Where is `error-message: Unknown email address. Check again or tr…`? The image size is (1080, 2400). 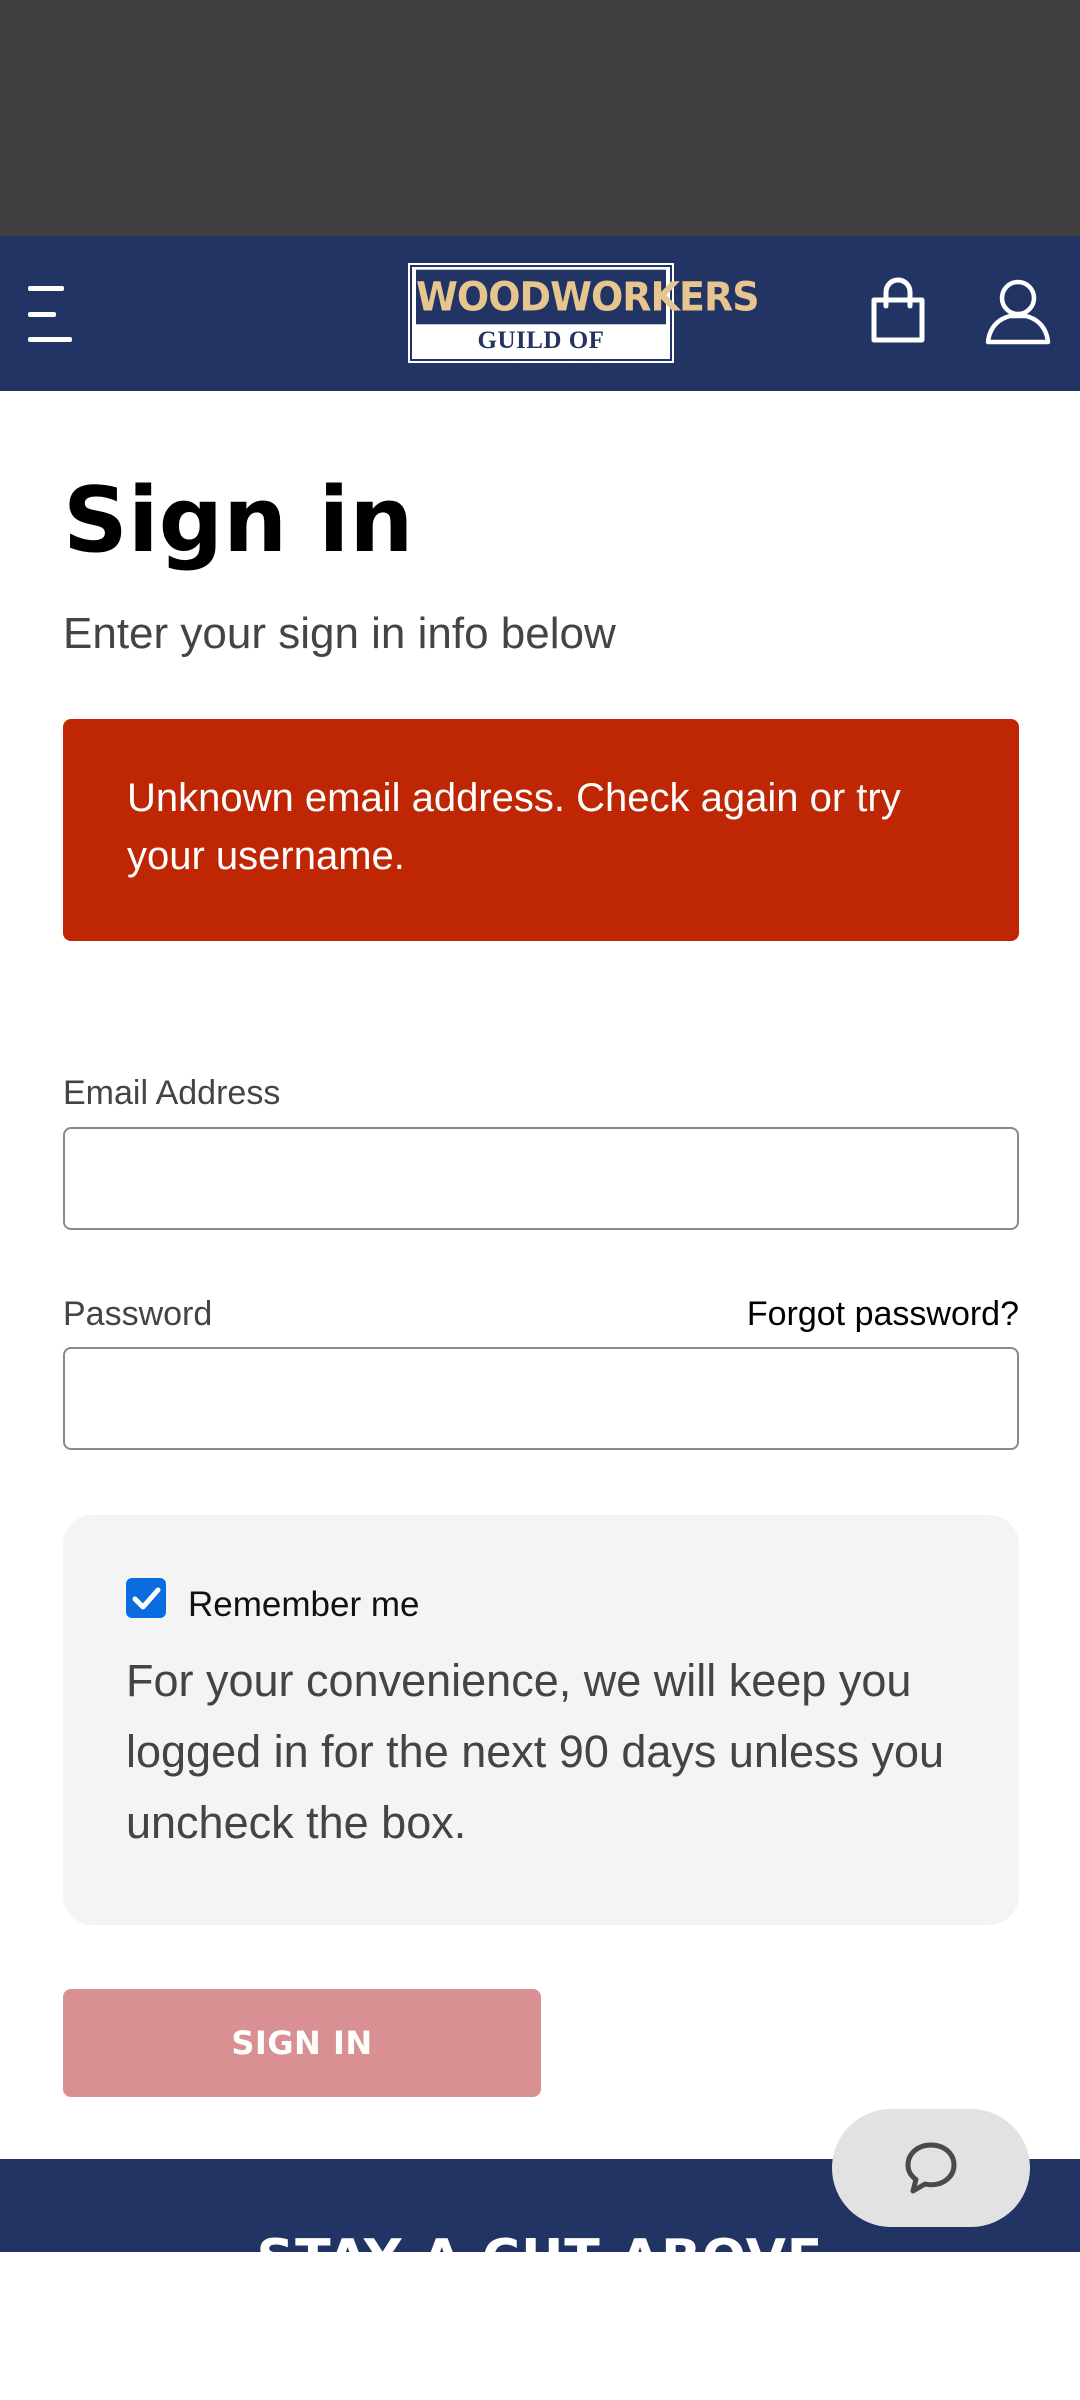 error-message: Unknown email address. Check again or tr… is located at coordinates (514, 827).